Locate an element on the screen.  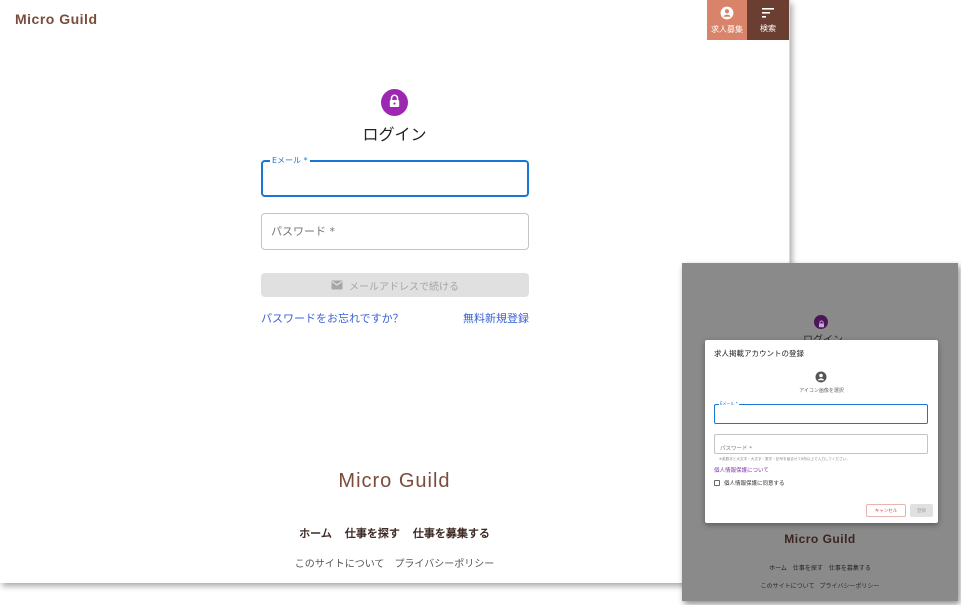
forgot-password-link: パスワードをお忘れですか？ is located at coordinates (332, 318).